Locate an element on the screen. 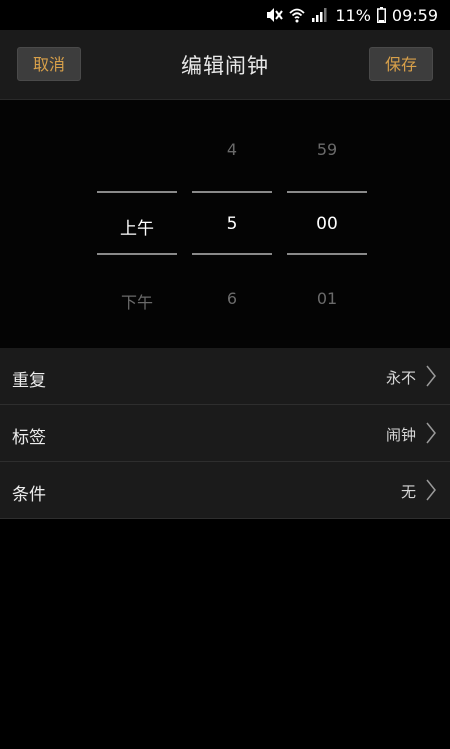 Image resolution: width=450 pixels, height=749 pixels. status-bar: 11% 09:59 is located at coordinates (225, 15).